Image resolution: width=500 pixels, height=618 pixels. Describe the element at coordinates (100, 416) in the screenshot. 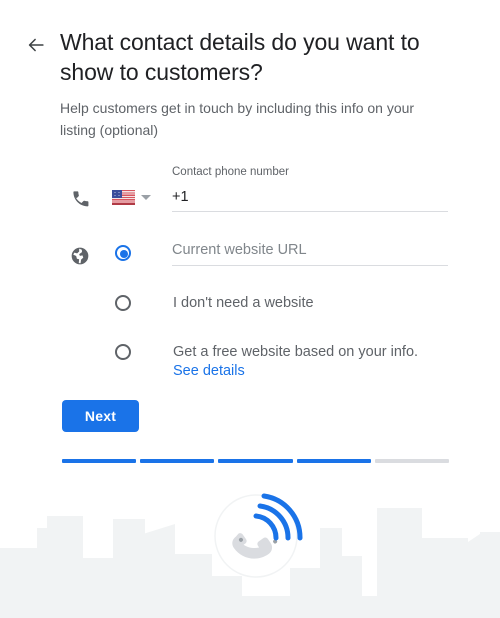

I see `next-button: Next` at that location.